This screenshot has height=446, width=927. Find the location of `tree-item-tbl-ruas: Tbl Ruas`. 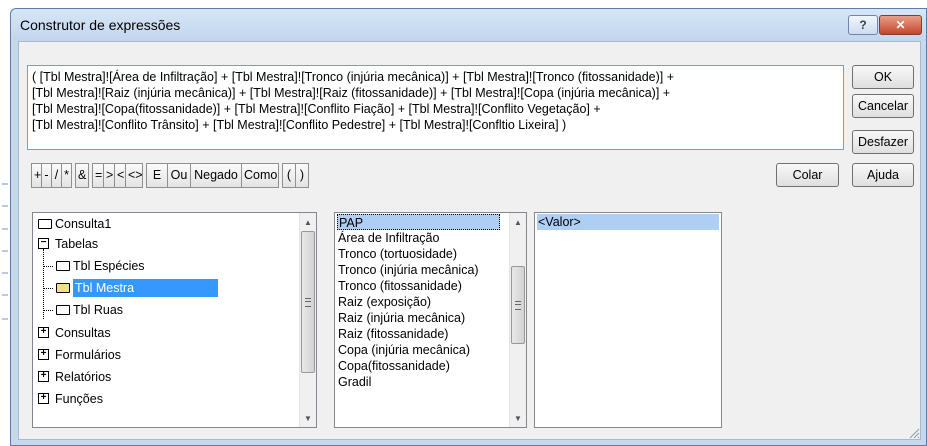

tree-item-tbl-ruas: Tbl Ruas is located at coordinates (89, 310).